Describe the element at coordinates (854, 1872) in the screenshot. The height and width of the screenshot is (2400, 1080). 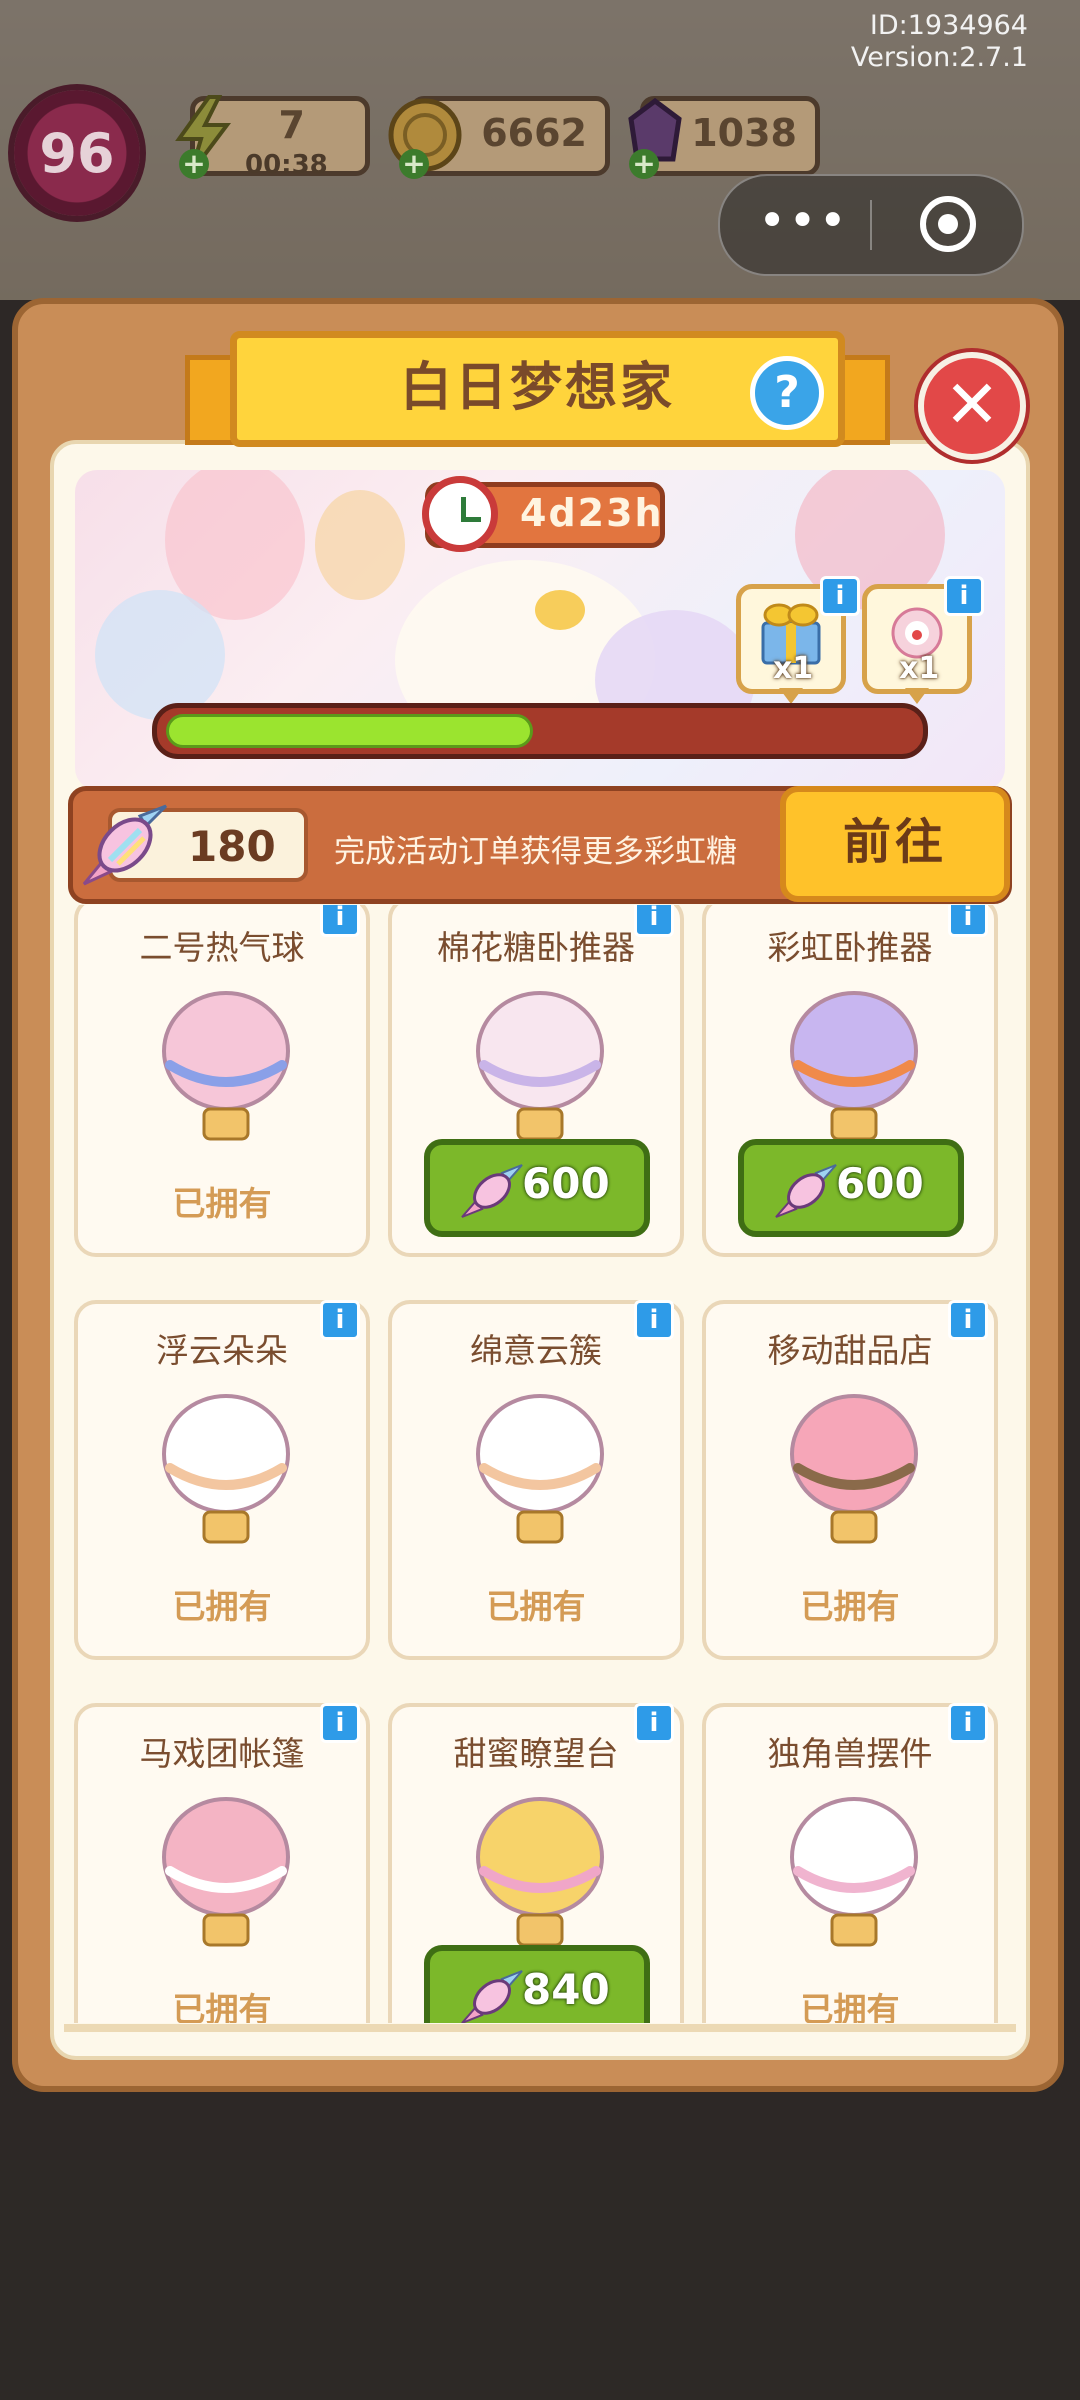
I see `unicorn-ornament-icon` at that location.